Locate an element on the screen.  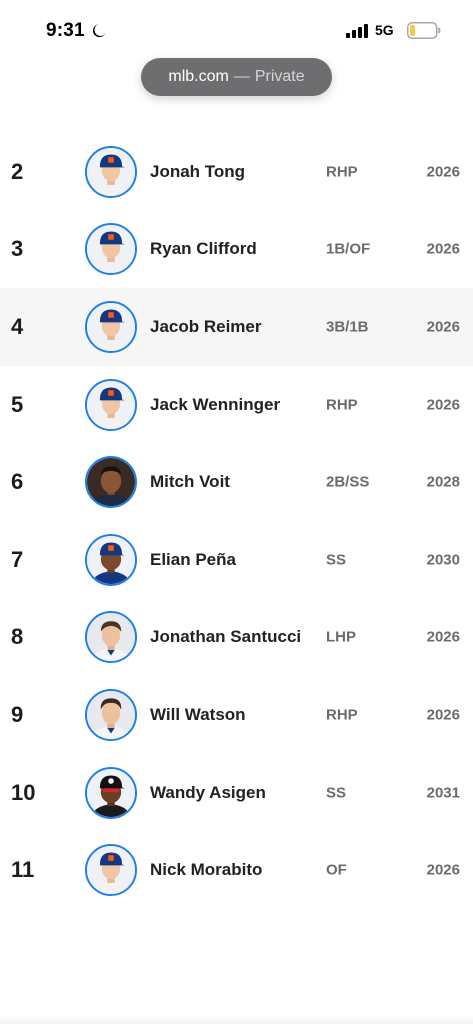
prospect-row: 8 Jonathan Santucci LHP 2026 is located at coordinates (236, 638).